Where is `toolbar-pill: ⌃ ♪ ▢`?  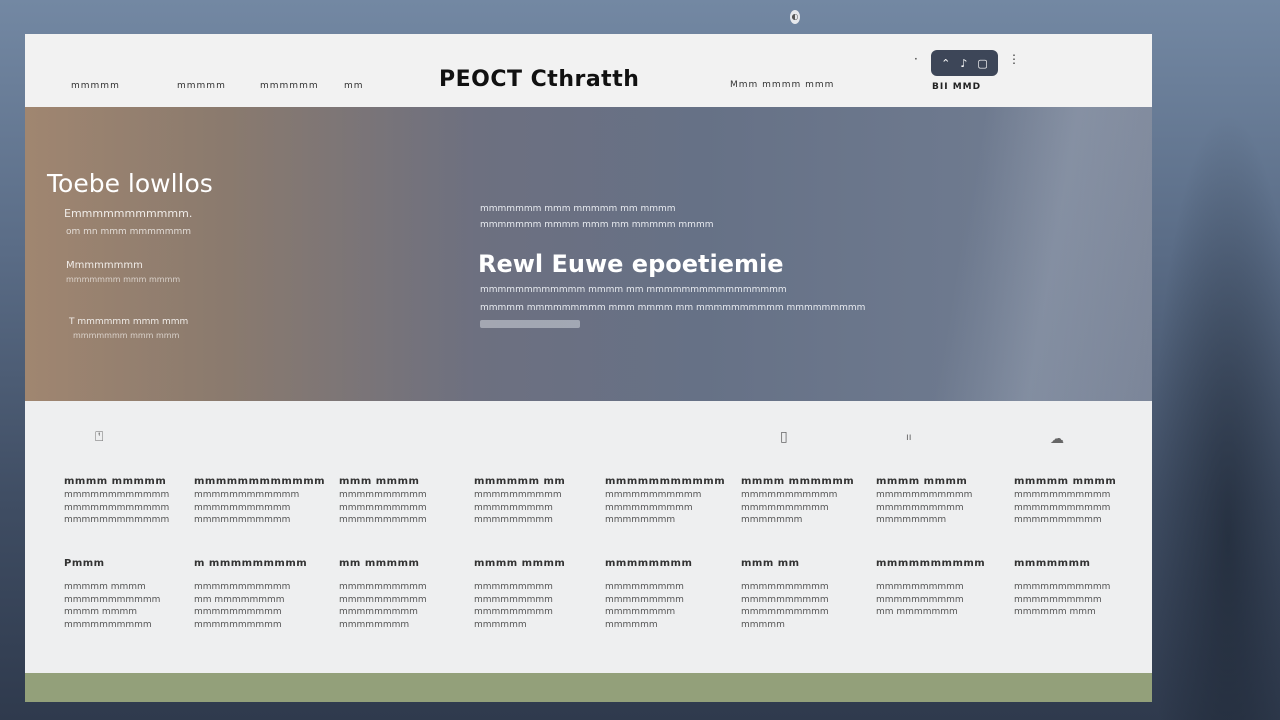 toolbar-pill: ⌃ ♪ ▢ is located at coordinates (964, 63).